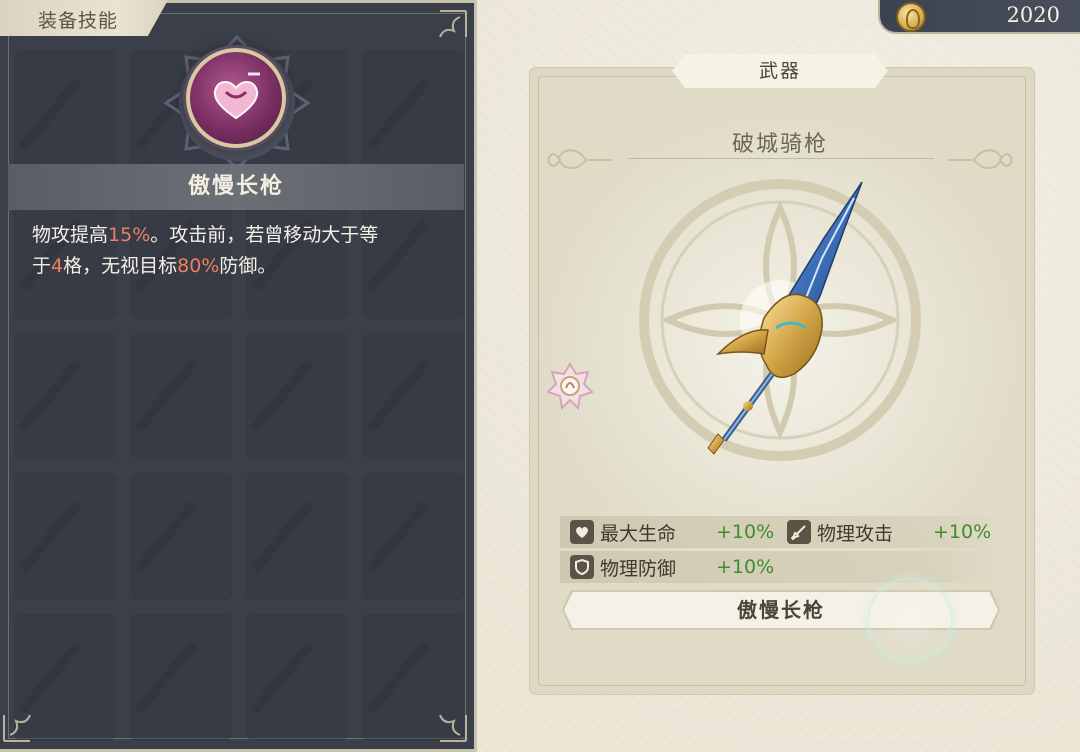 The width and height of the screenshot is (1080, 752). What do you see at coordinates (198, 266) in the screenshot?
I see `desc-highlight: 80%` at bounding box center [198, 266].